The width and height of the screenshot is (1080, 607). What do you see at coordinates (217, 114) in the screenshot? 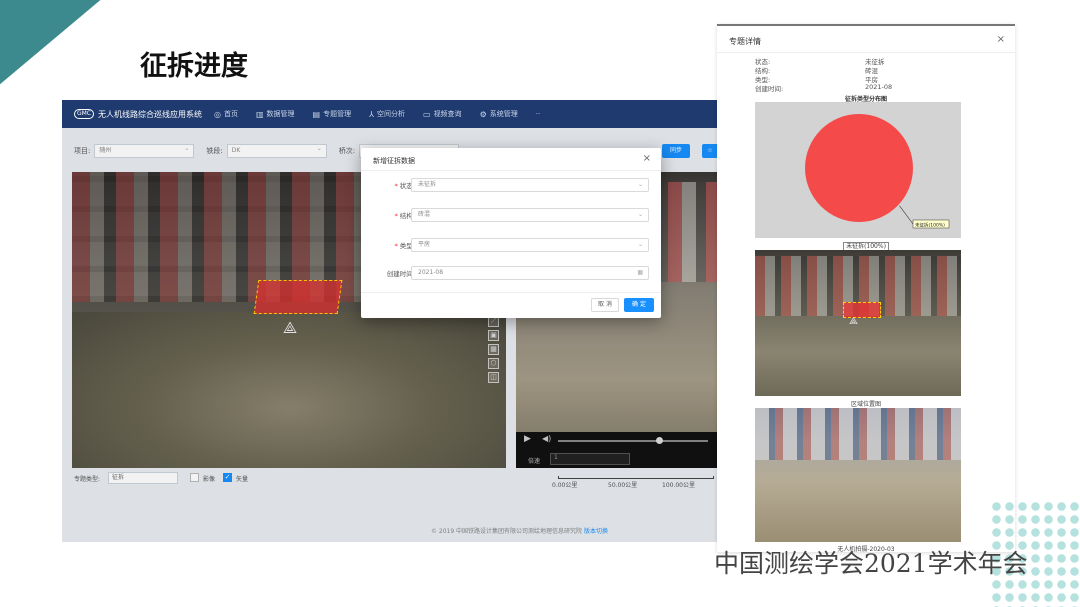
I see `home-icon: ◎` at bounding box center [217, 114].